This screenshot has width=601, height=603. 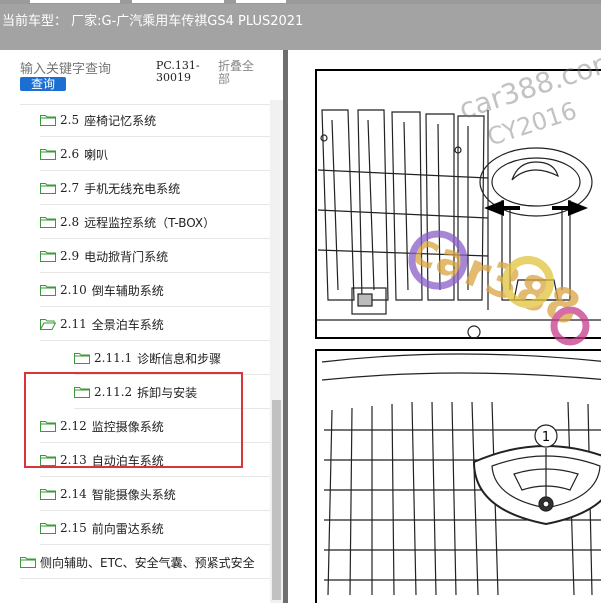 What do you see at coordinates (120, 120) in the screenshot?
I see `tree-item-label: 座椅记忆系统` at bounding box center [120, 120].